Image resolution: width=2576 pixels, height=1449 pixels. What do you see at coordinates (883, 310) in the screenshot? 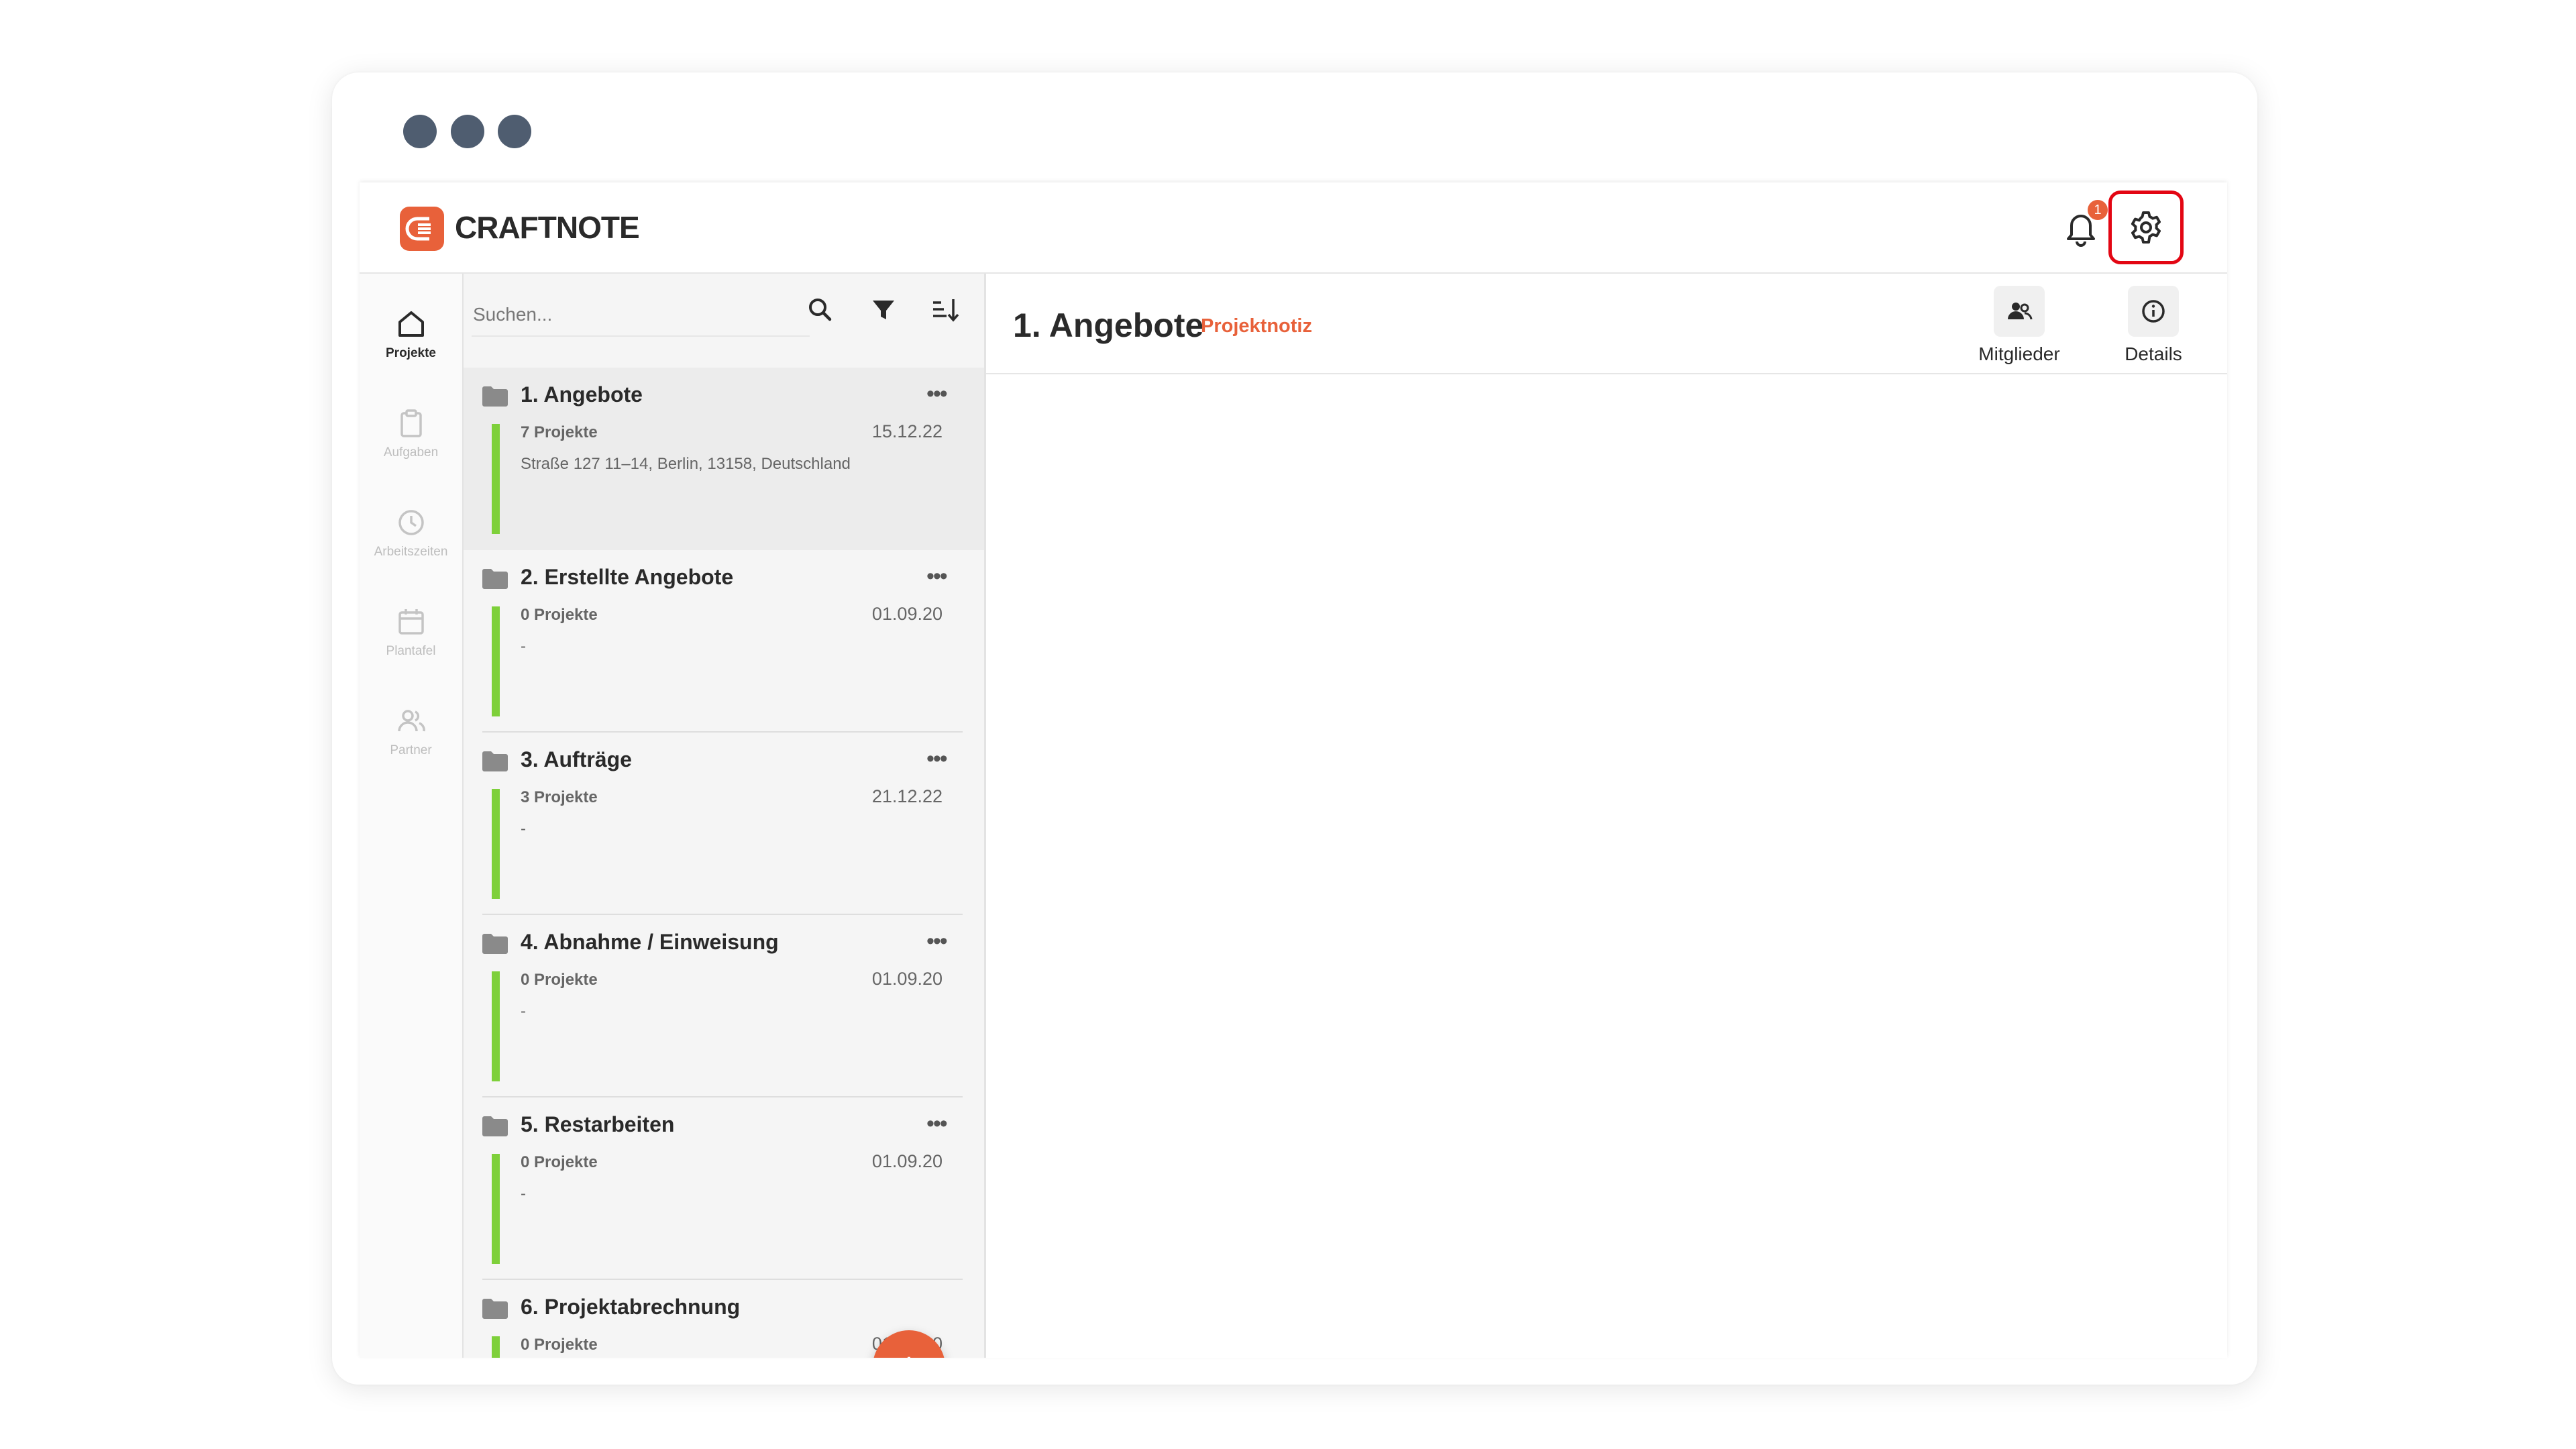
I see `filter-icon` at bounding box center [883, 310].